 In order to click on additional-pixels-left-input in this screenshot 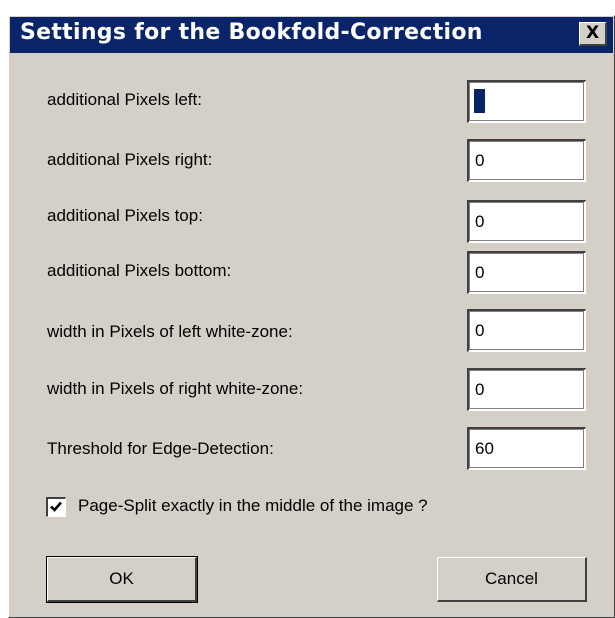, I will do `click(526, 101)`.